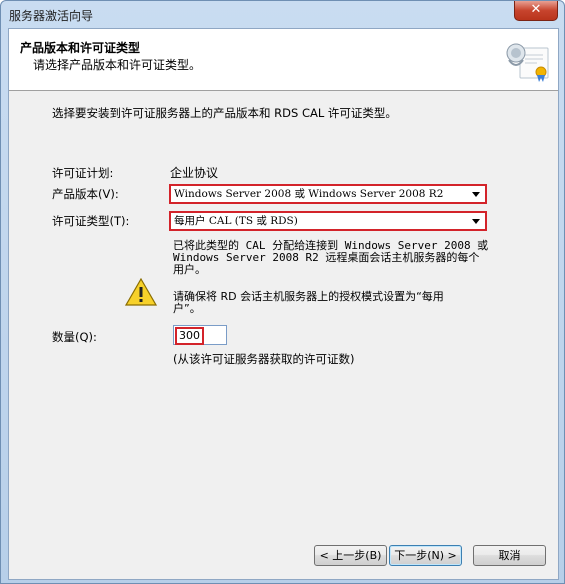 The width and height of the screenshot is (565, 584). Describe the element at coordinates (509, 555) in the screenshot. I see `cancel-button: 取消` at that location.